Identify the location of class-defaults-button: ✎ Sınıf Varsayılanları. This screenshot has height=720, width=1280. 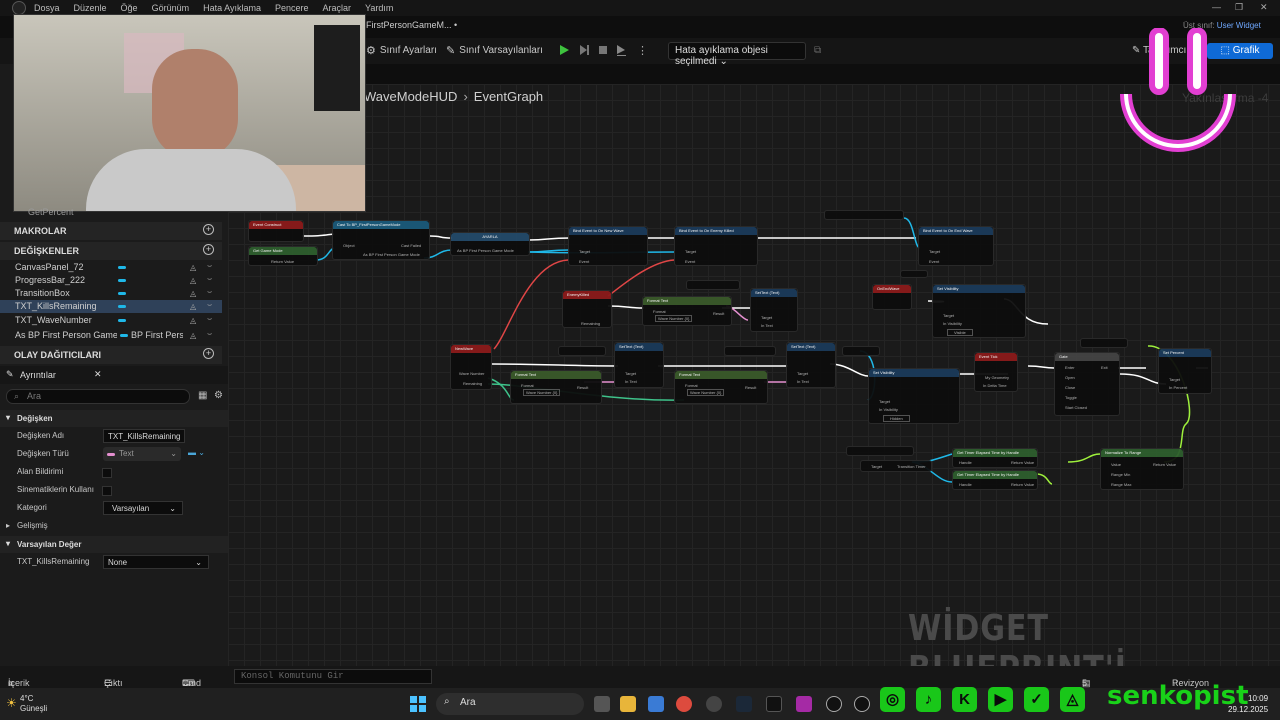
(494, 50).